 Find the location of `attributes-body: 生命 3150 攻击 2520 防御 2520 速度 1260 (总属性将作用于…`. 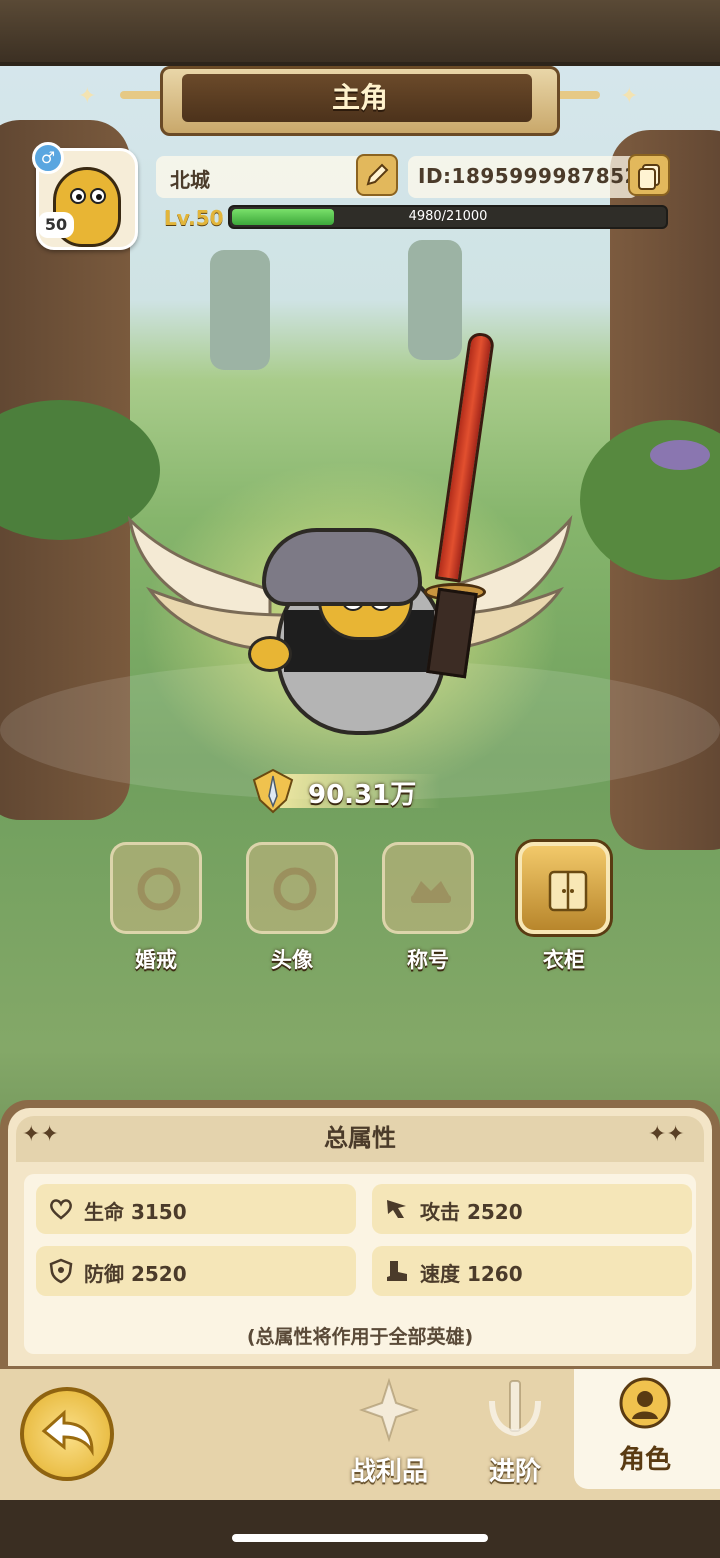

attributes-body: 生命 3150 攻击 2520 防御 2520 速度 1260 (总属性将作用于… is located at coordinates (360, 1264).